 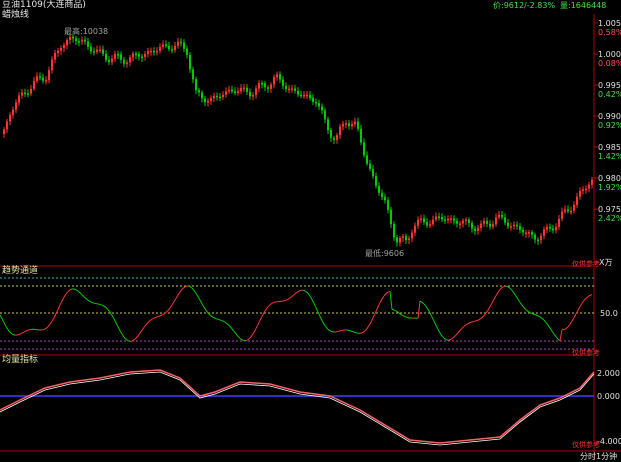 What do you see at coordinates (609, 147) in the screenshot?
I see `axis-price-5: 0.985` at bounding box center [609, 147].